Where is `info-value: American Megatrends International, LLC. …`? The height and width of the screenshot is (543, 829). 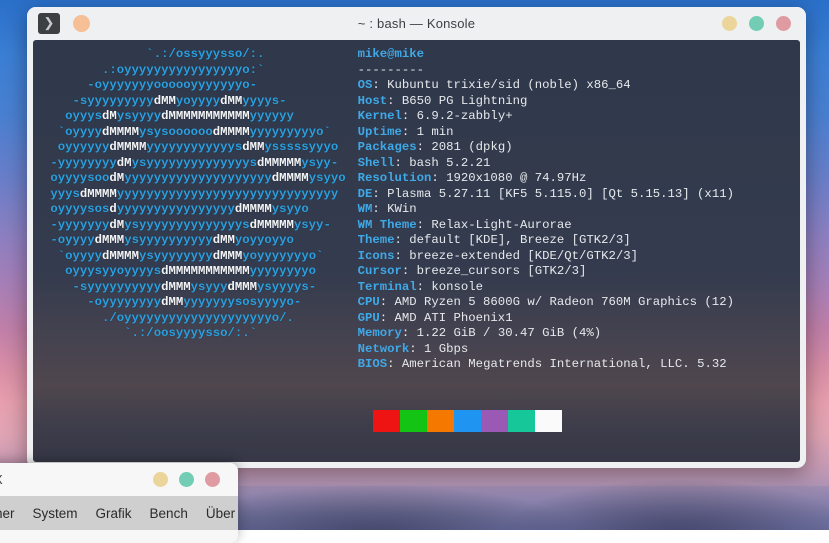
info-value: American Megatrends International, LLC. … is located at coordinates (564, 364).